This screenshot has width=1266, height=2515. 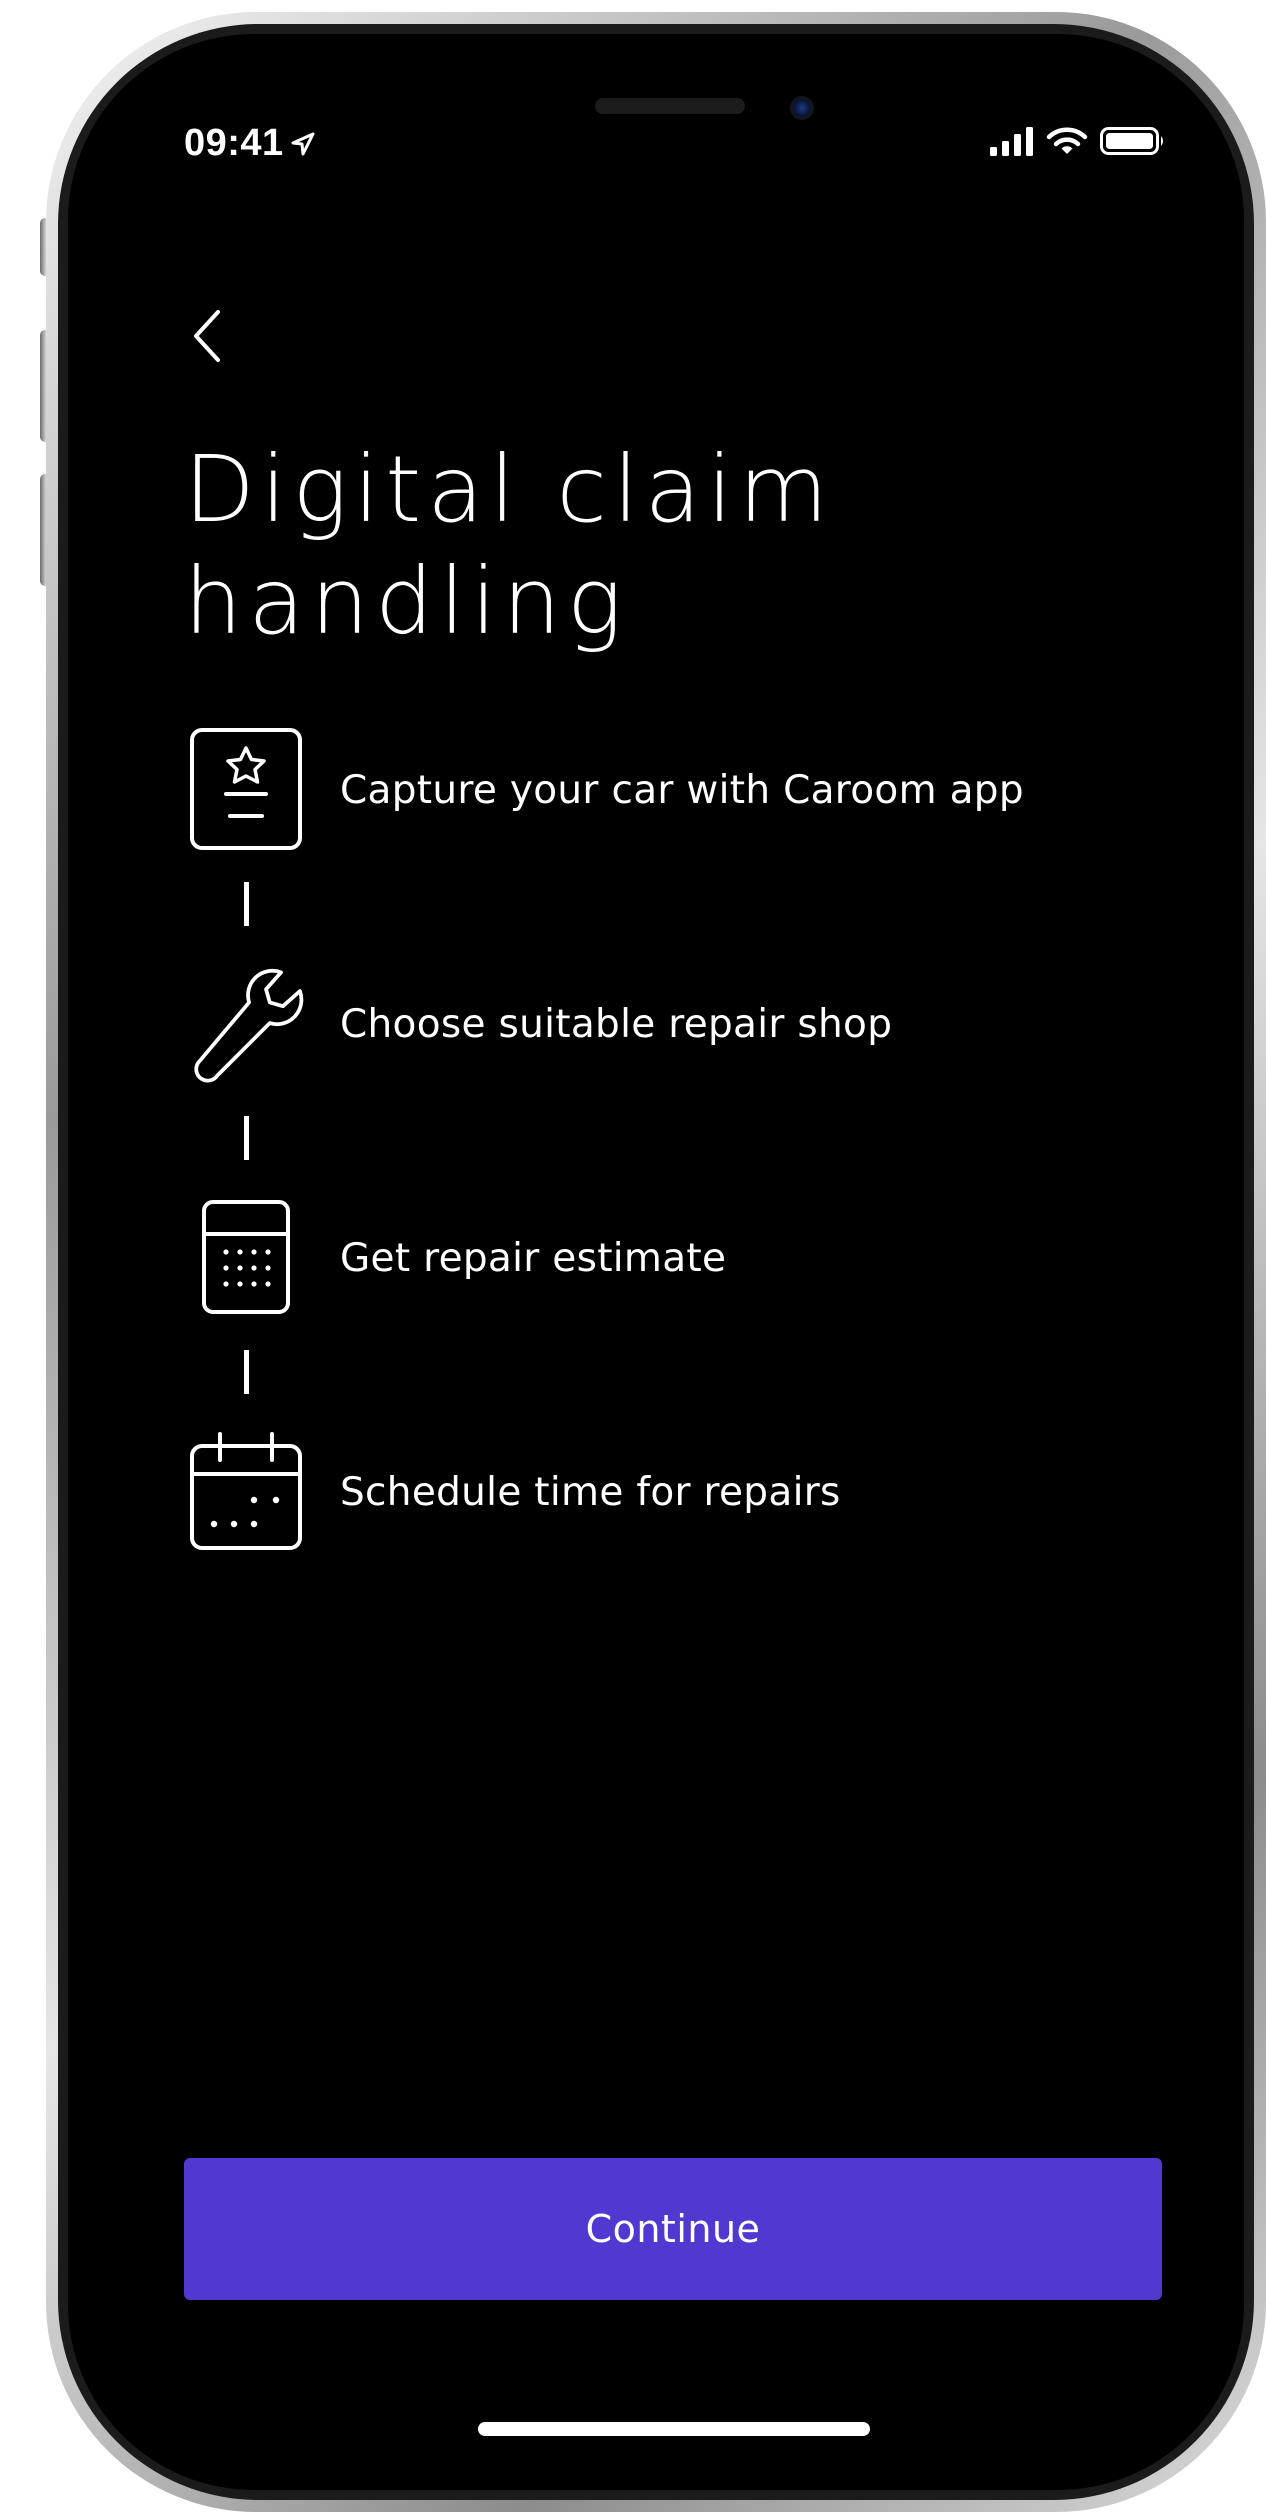 I want to click on photo-card-star-icon, so click(x=246, y=789).